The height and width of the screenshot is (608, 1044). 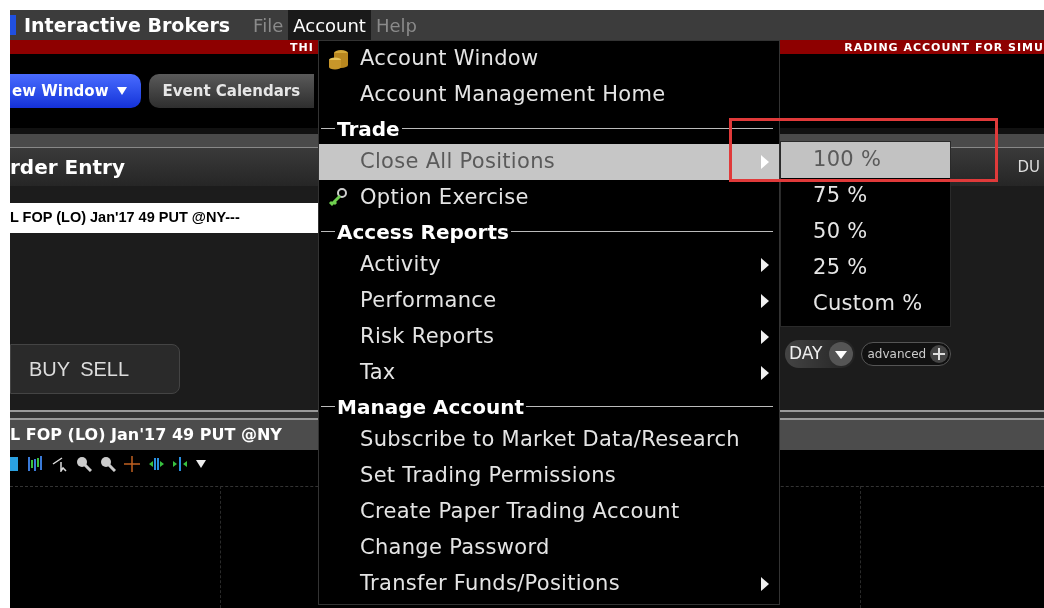 What do you see at coordinates (302, 47) in the screenshot?
I see `banner-text: THI` at bounding box center [302, 47].